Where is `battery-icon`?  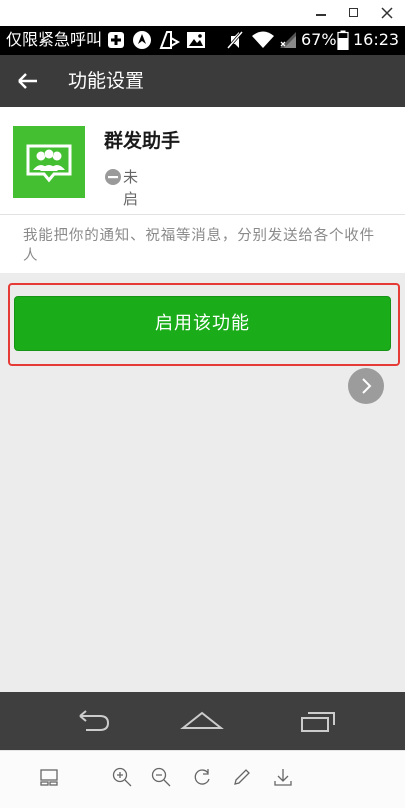 battery-icon is located at coordinates (343, 40).